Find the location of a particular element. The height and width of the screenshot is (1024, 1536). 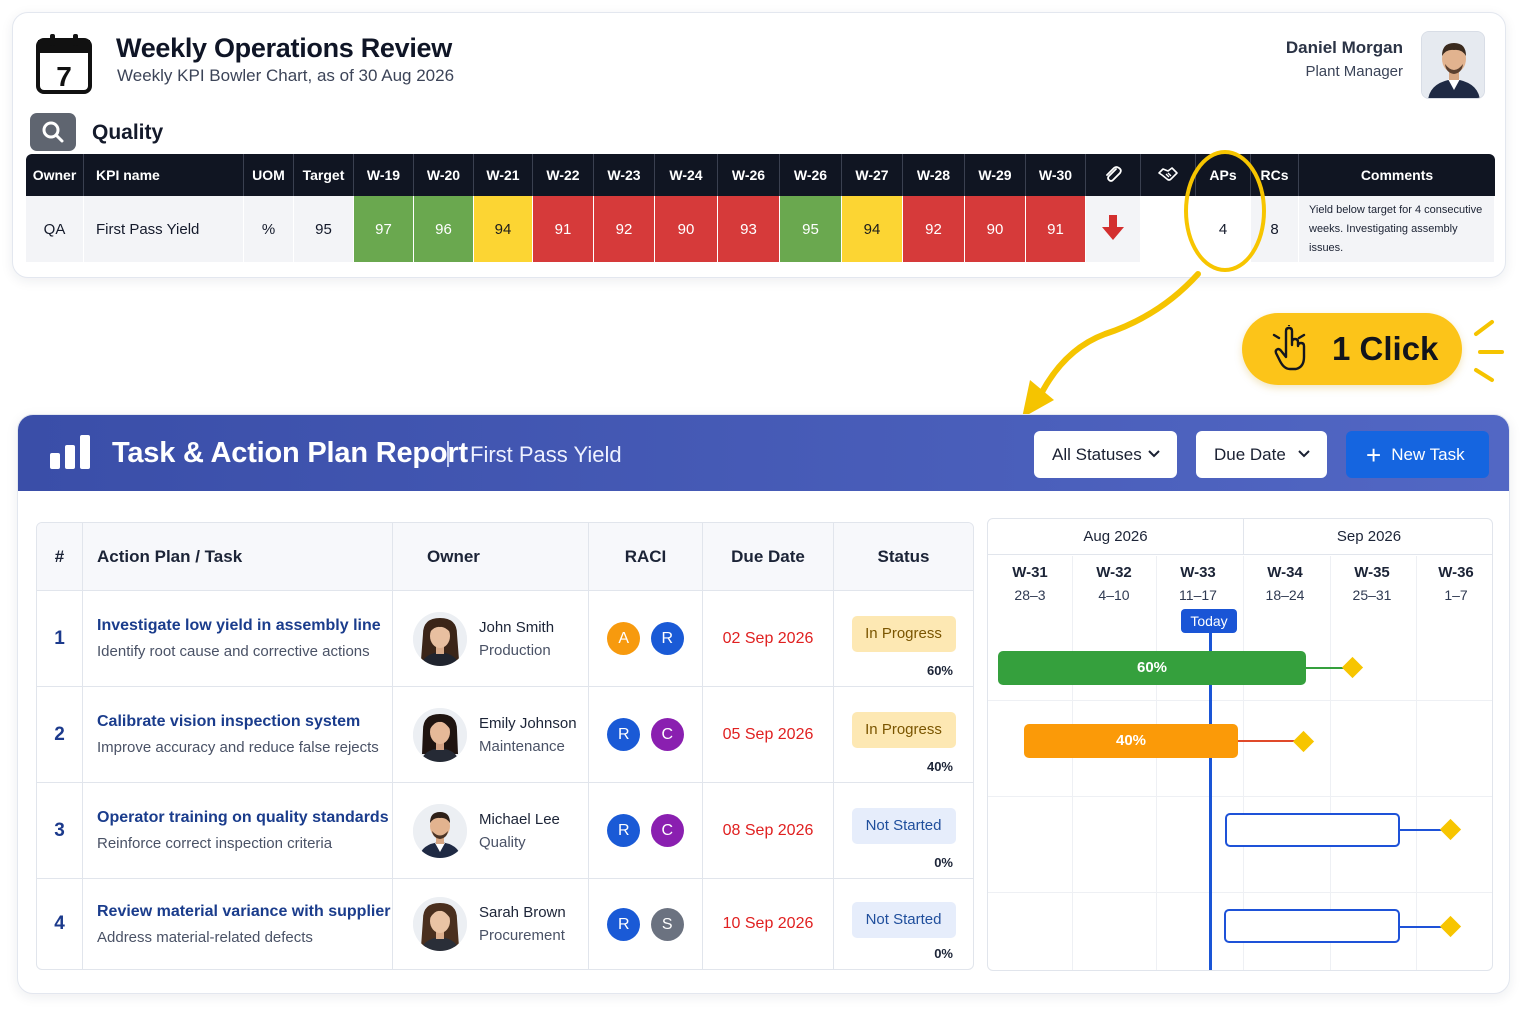

down-arrow-icon is located at coordinates (1113, 227).